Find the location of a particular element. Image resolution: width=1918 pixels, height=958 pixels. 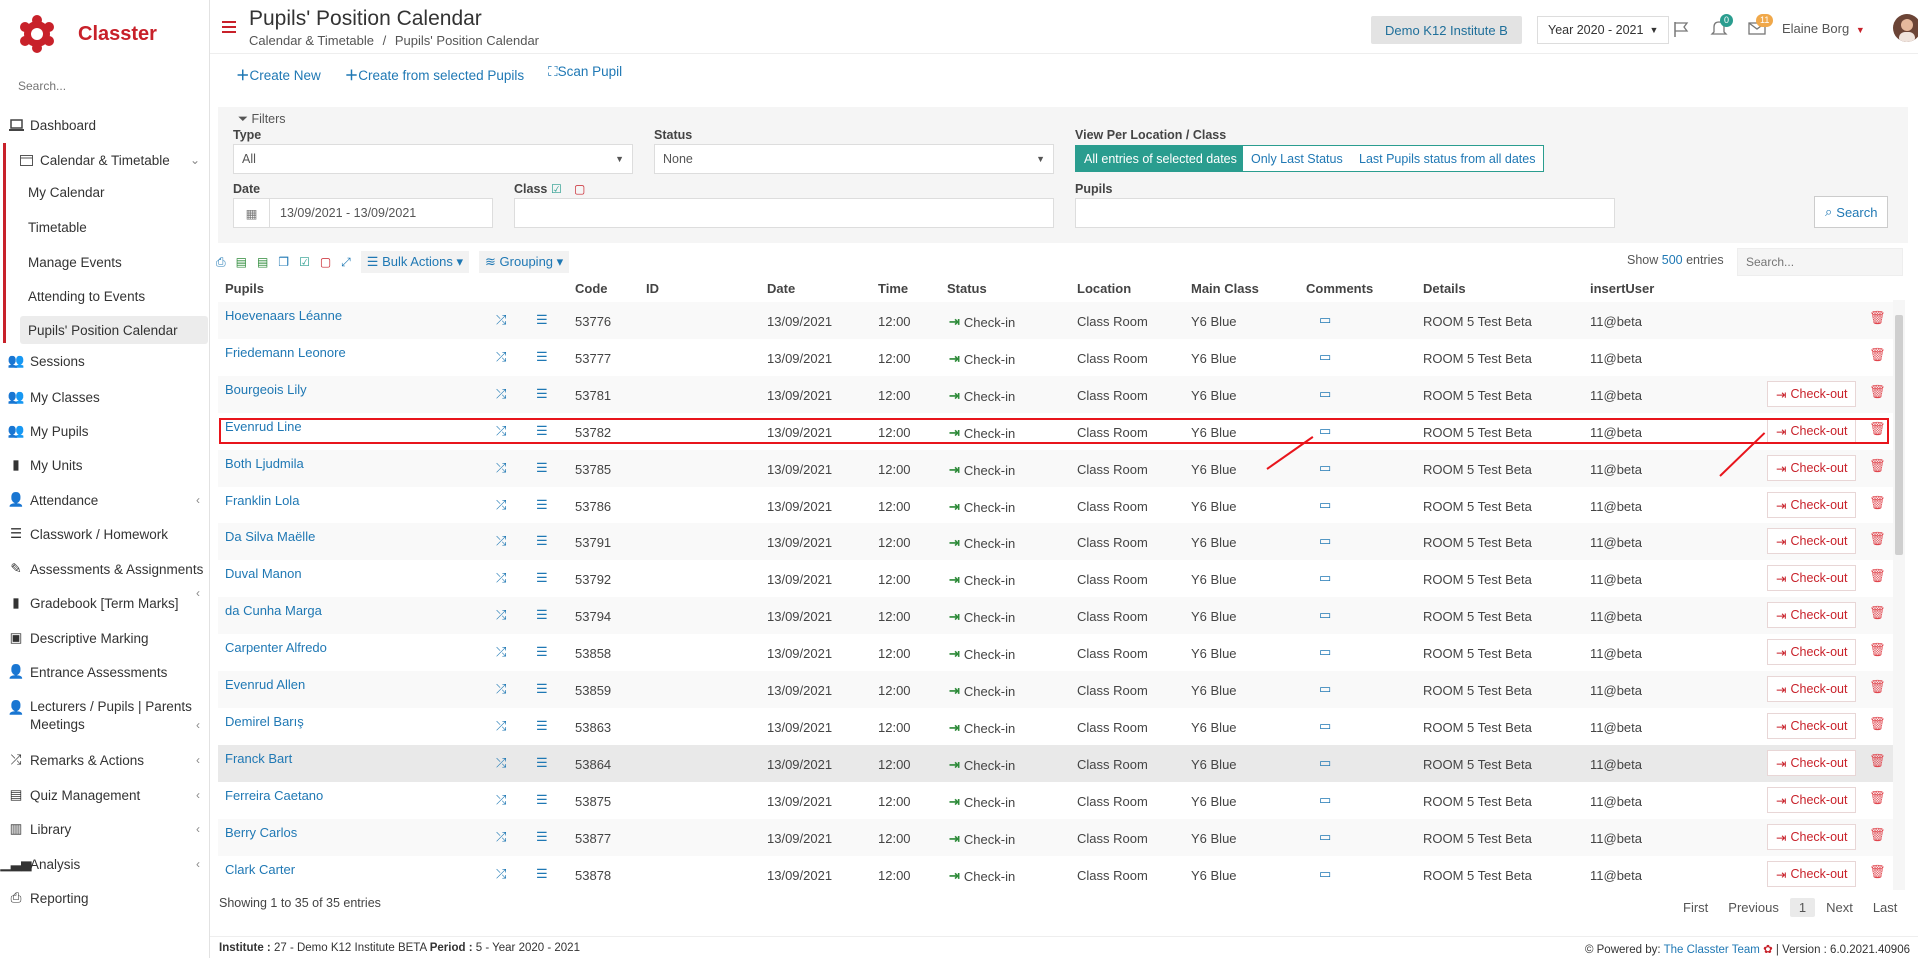

grouping-button: ≋ Grouping ▾ is located at coordinates (524, 262).